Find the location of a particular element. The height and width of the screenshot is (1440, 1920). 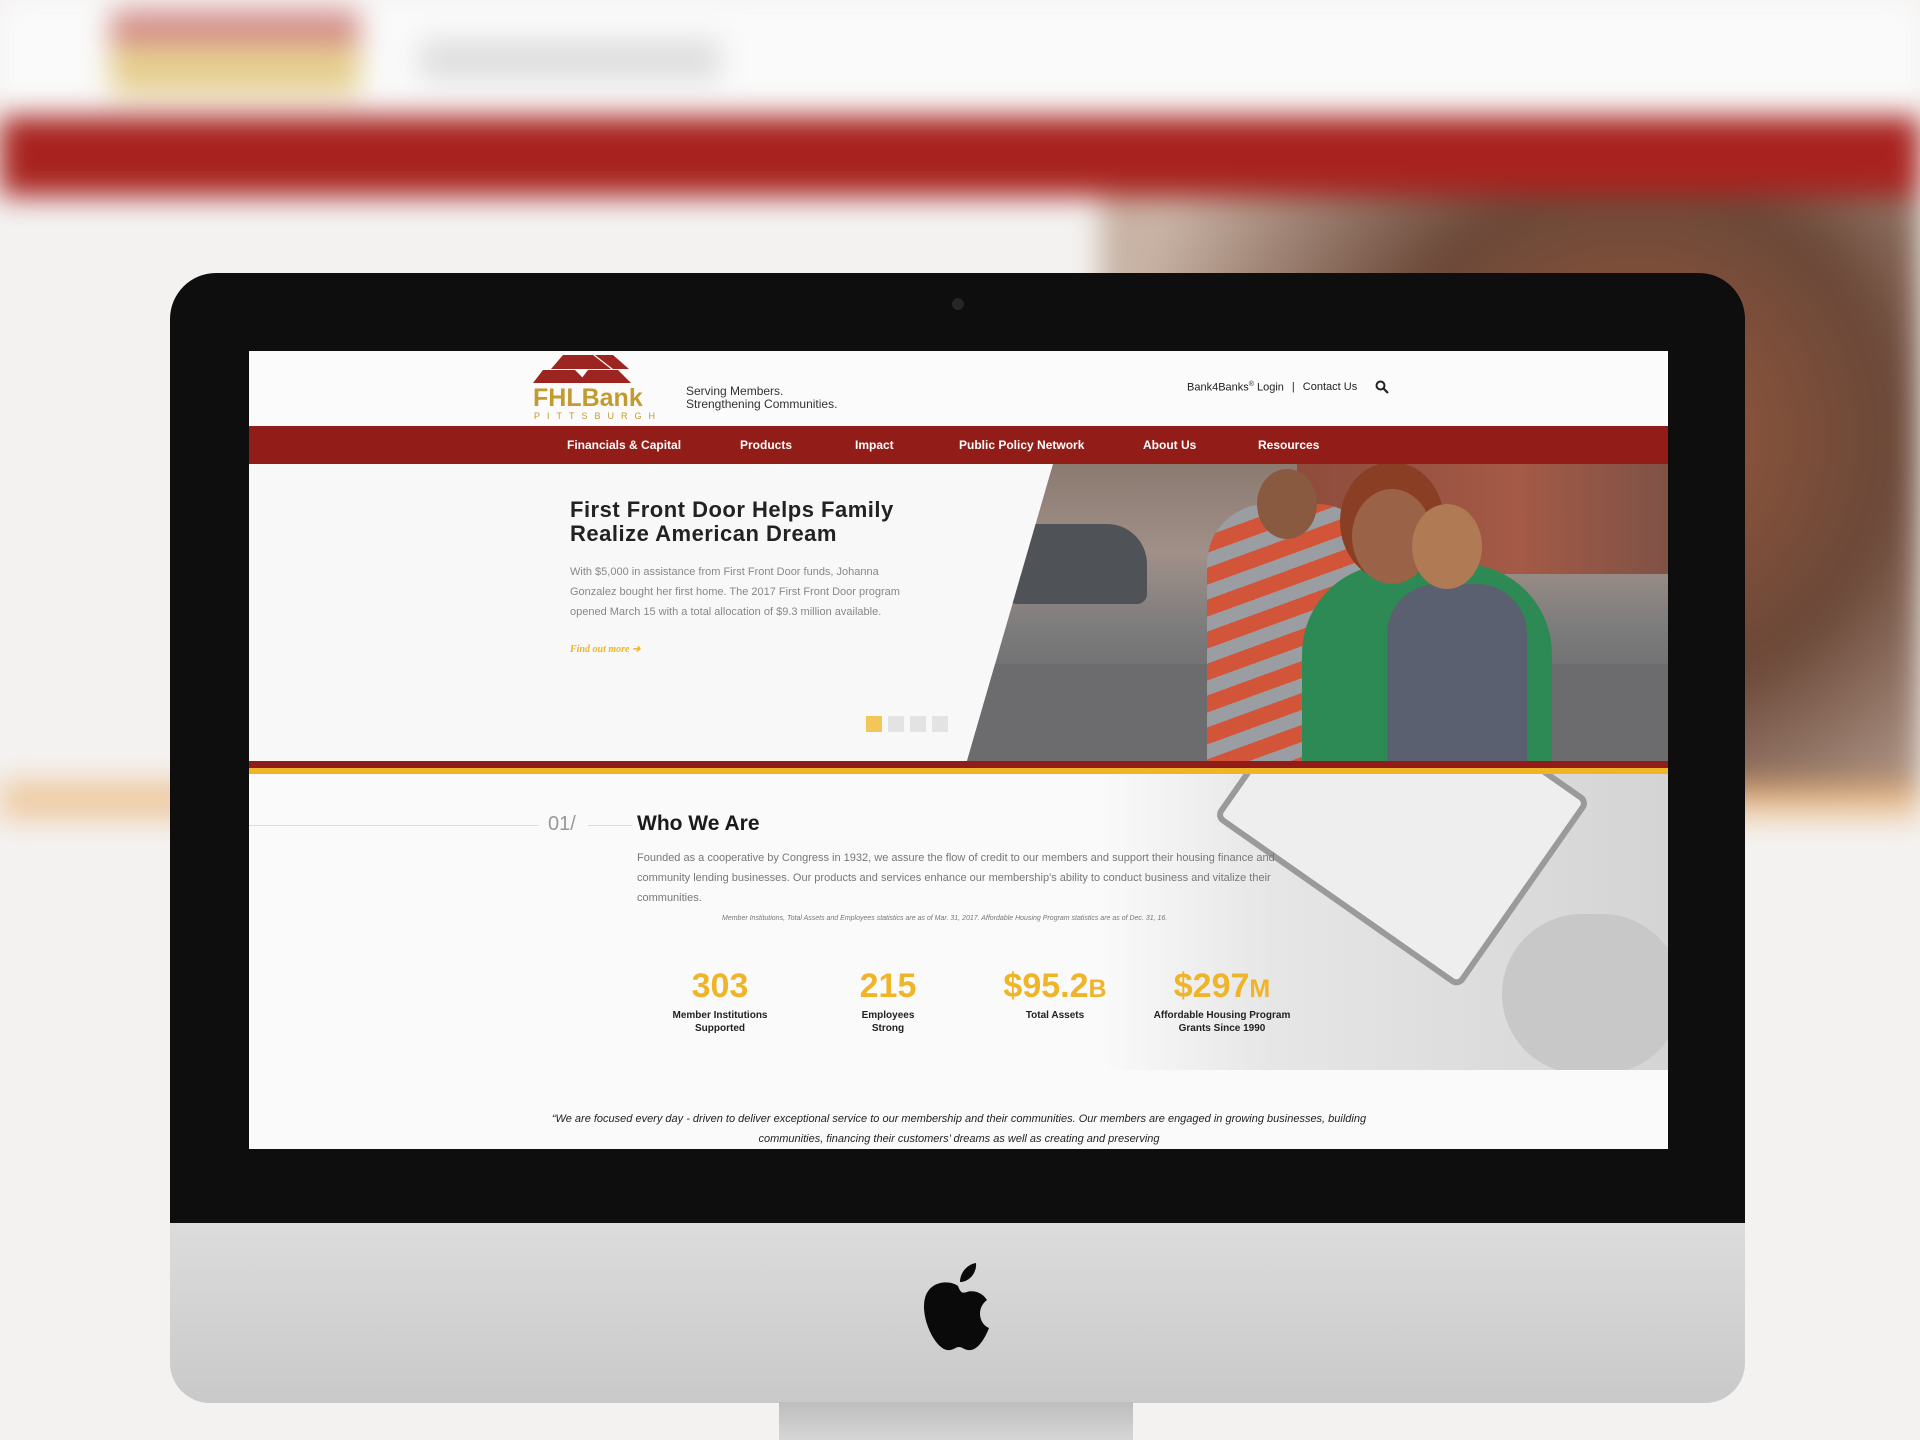

stat-label: Affordable Housing Program is located at coordinates (1222, 1015).